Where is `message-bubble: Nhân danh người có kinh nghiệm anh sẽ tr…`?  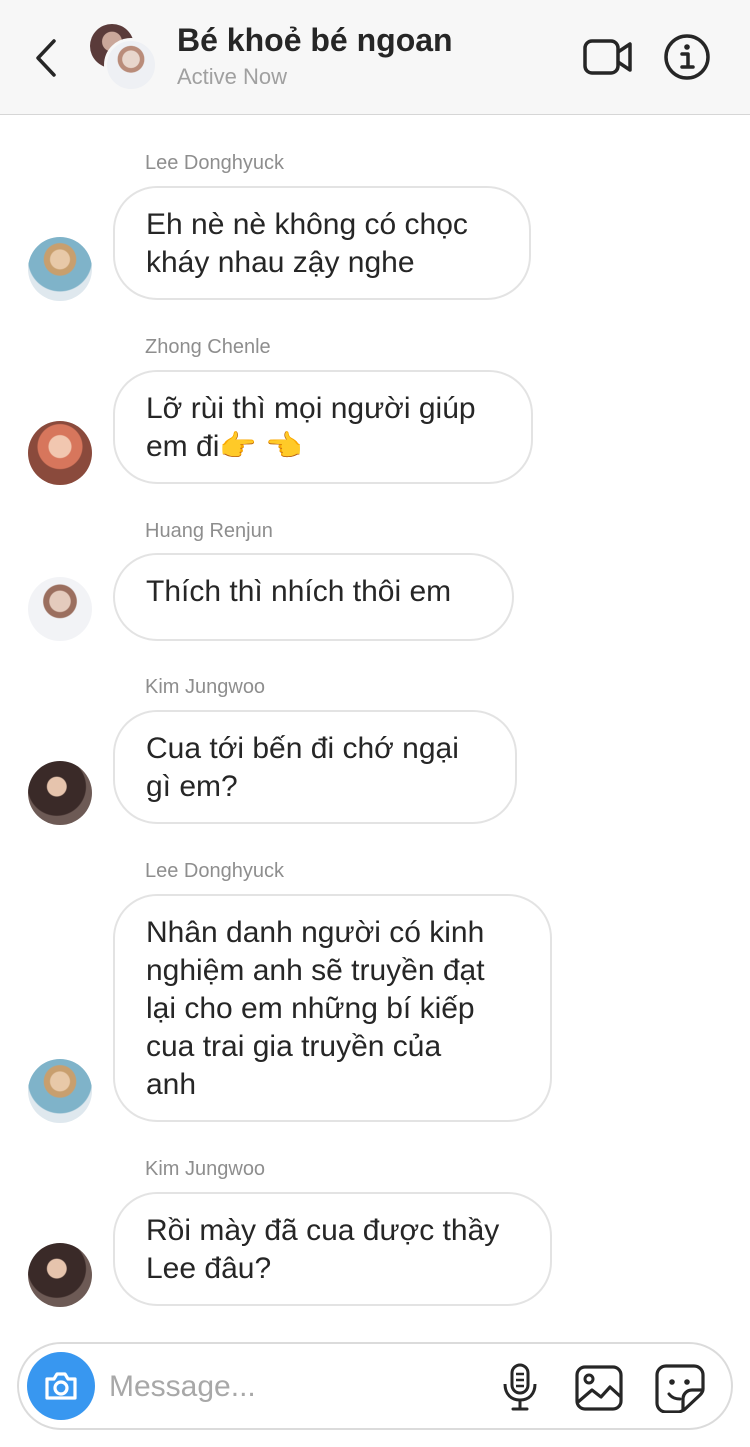
message-bubble: Nhân danh người có kinh nghiệm anh sẽ tr… is located at coordinates (332, 1008).